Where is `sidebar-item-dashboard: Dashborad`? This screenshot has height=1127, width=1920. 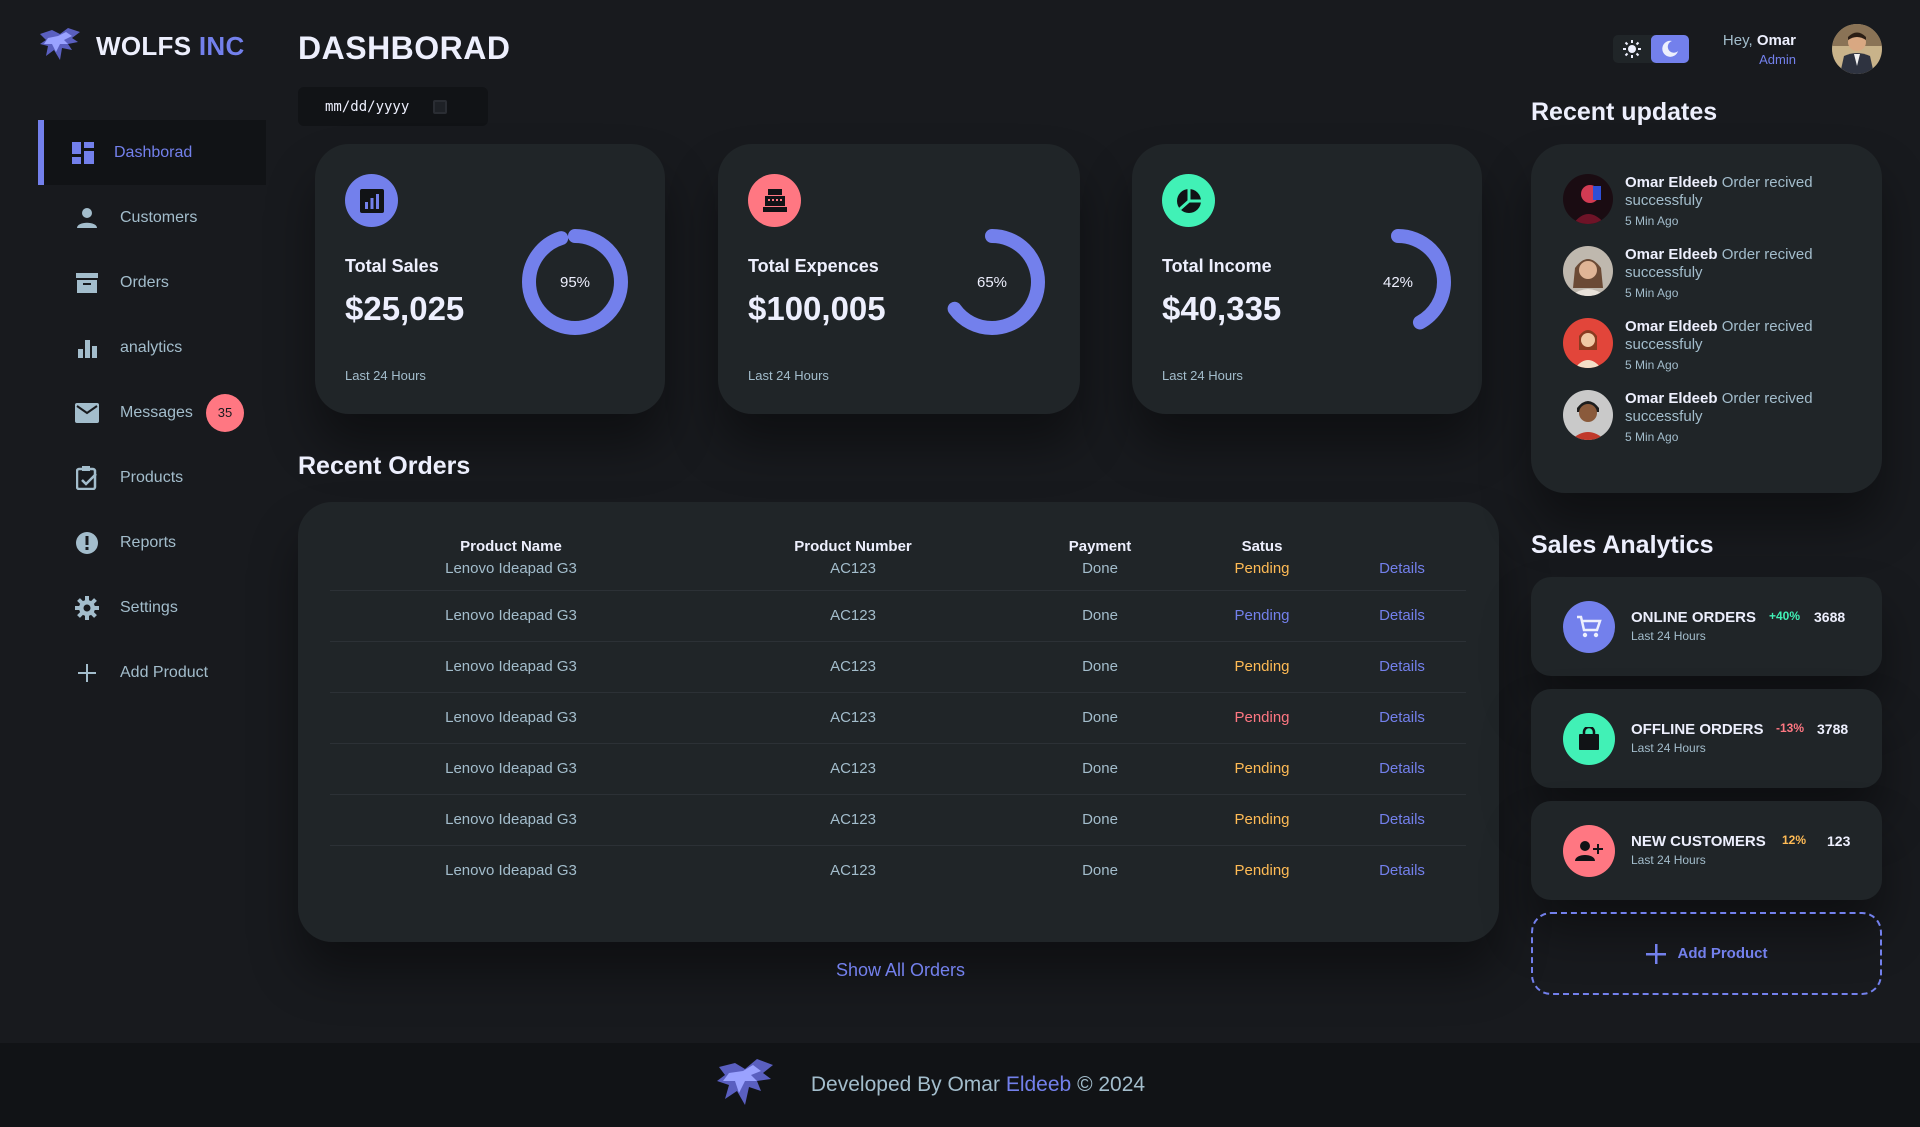 sidebar-item-dashboard: Dashborad is located at coordinates (152, 152).